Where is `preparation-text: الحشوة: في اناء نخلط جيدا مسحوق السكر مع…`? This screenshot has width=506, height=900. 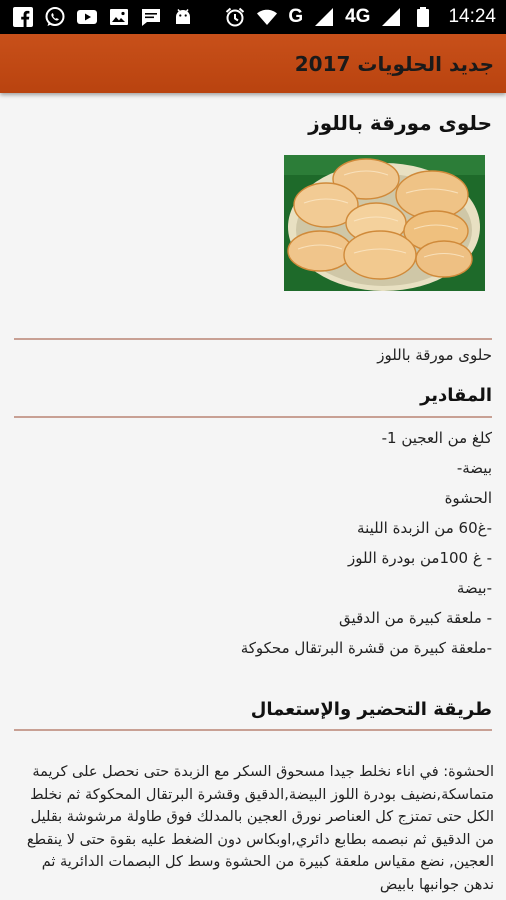 preparation-text: الحشوة: في اناء نخلط جيدا مسحوق السكر مع… is located at coordinates (260, 828).